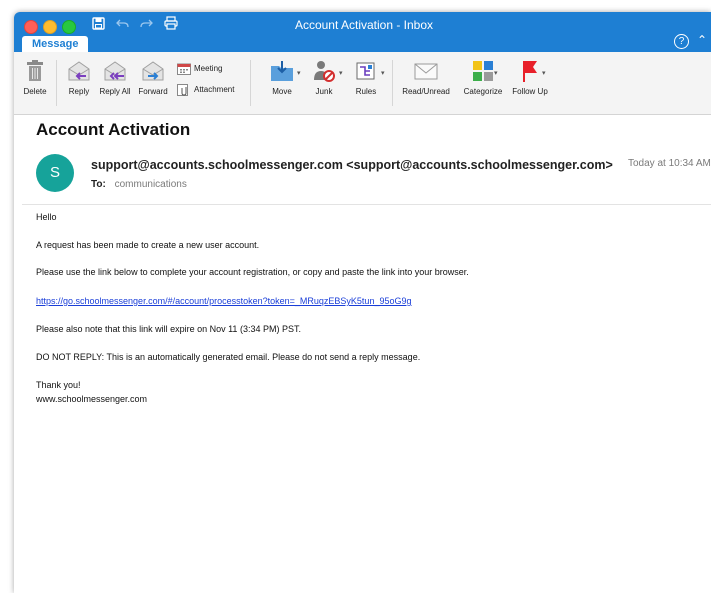 Image resolution: width=711 pixels, height=593 pixels. Describe the element at coordinates (35, 91) in the screenshot. I see `delete-label: Delete` at that location.